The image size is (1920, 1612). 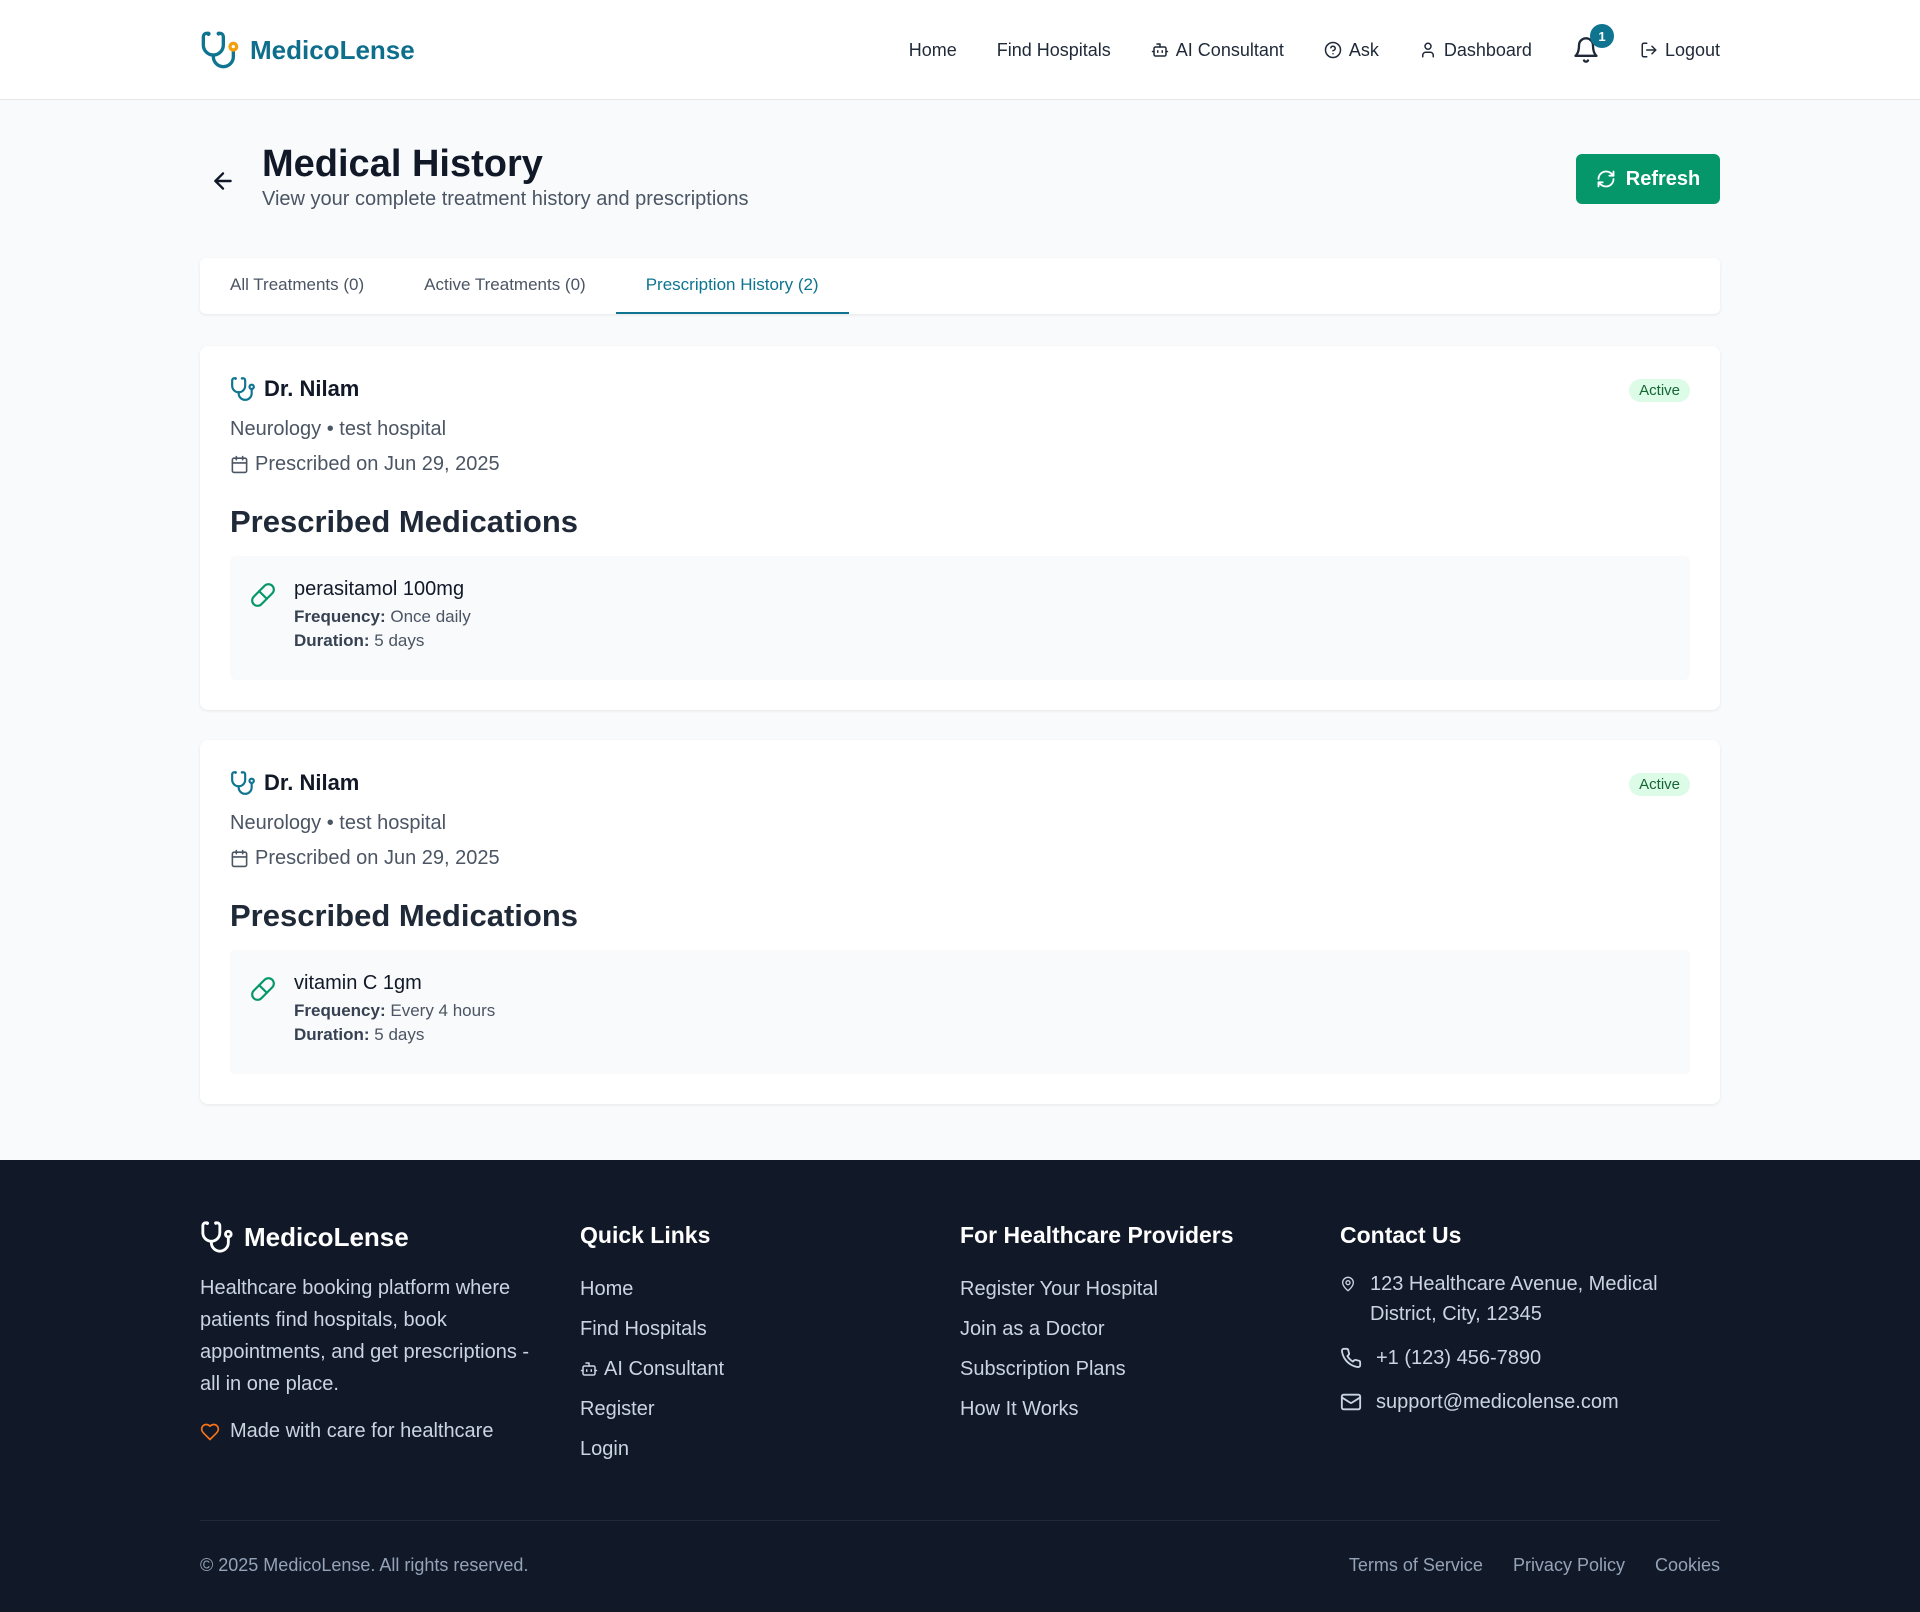 What do you see at coordinates (1351, 1402) in the screenshot?
I see `mail-icon` at bounding box center [1351, 1402].